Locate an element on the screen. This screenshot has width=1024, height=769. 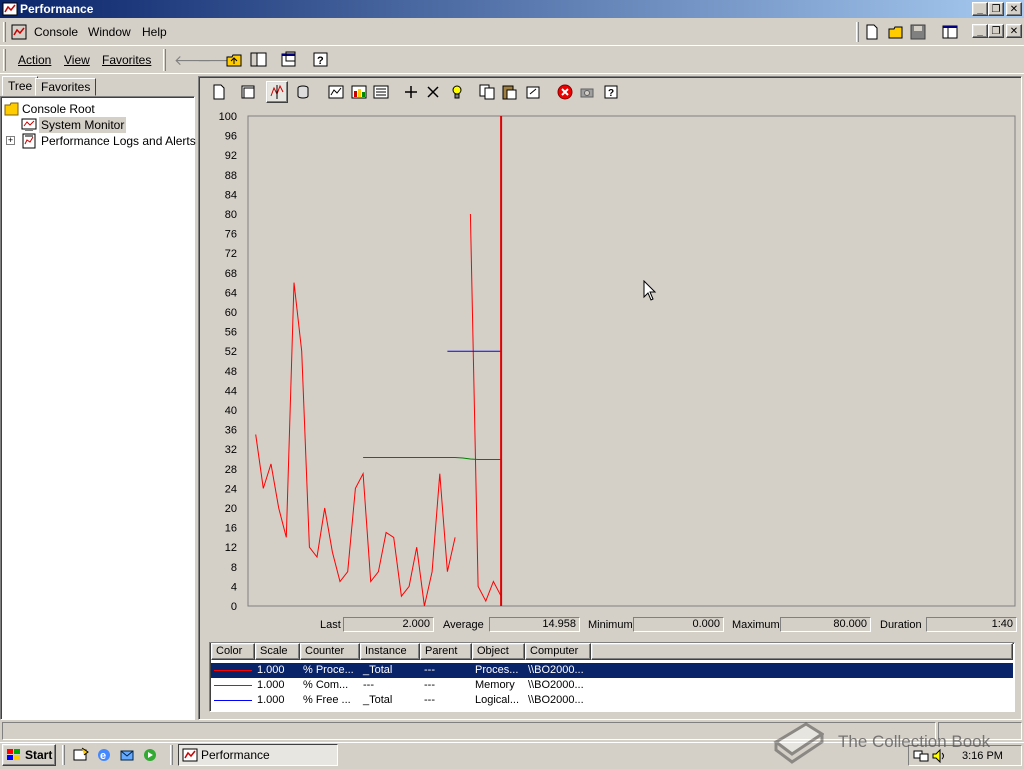
menu-window: Window is located at coordinates (109, 32).